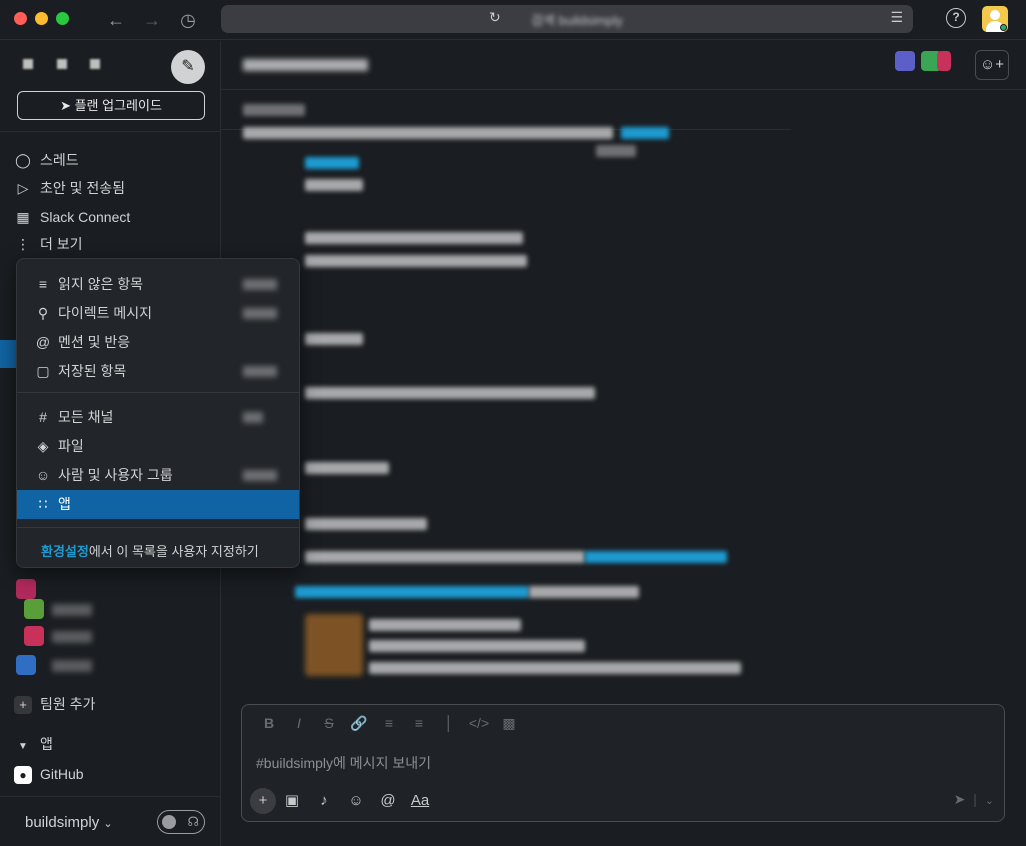  Describe the element at coordinates (419, 723) in the screenshot. I see `bulleted-list-icon: ≡` at that location.